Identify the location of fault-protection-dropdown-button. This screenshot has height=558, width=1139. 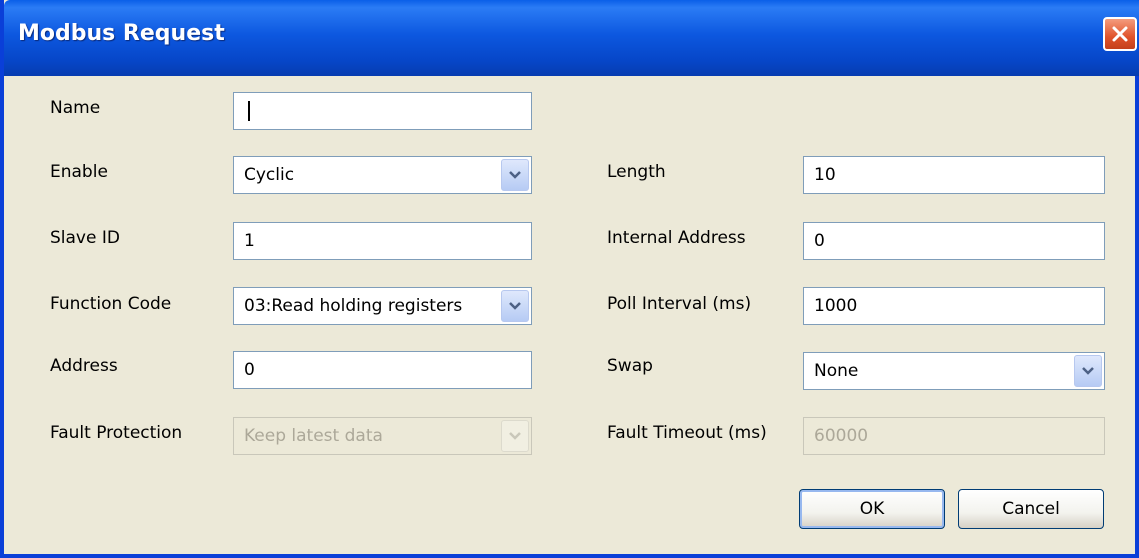
(515, 436).